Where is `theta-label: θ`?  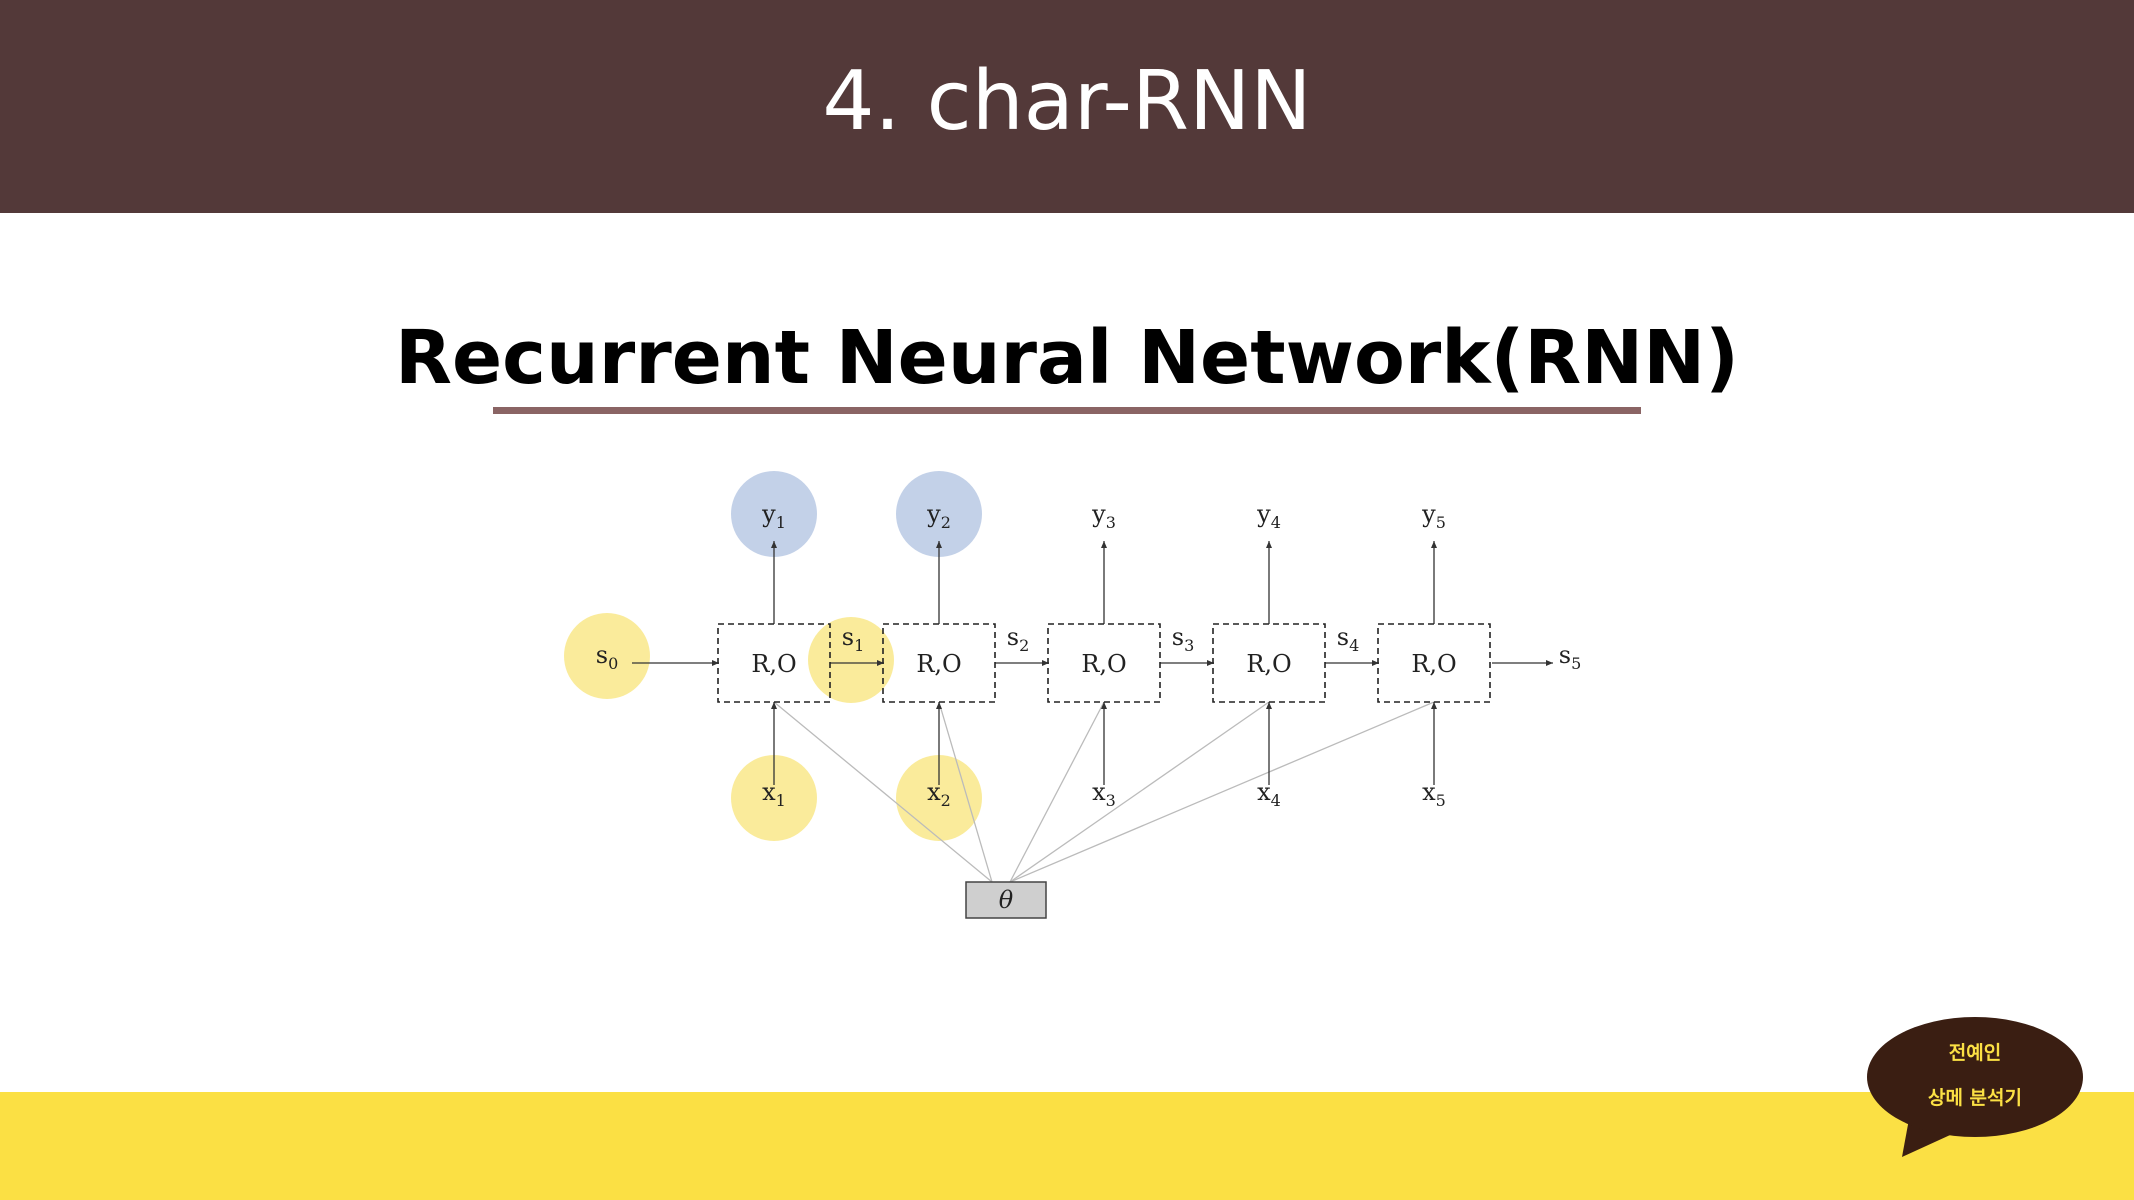
theta-label: θ is located at coordinates (1006, 900).